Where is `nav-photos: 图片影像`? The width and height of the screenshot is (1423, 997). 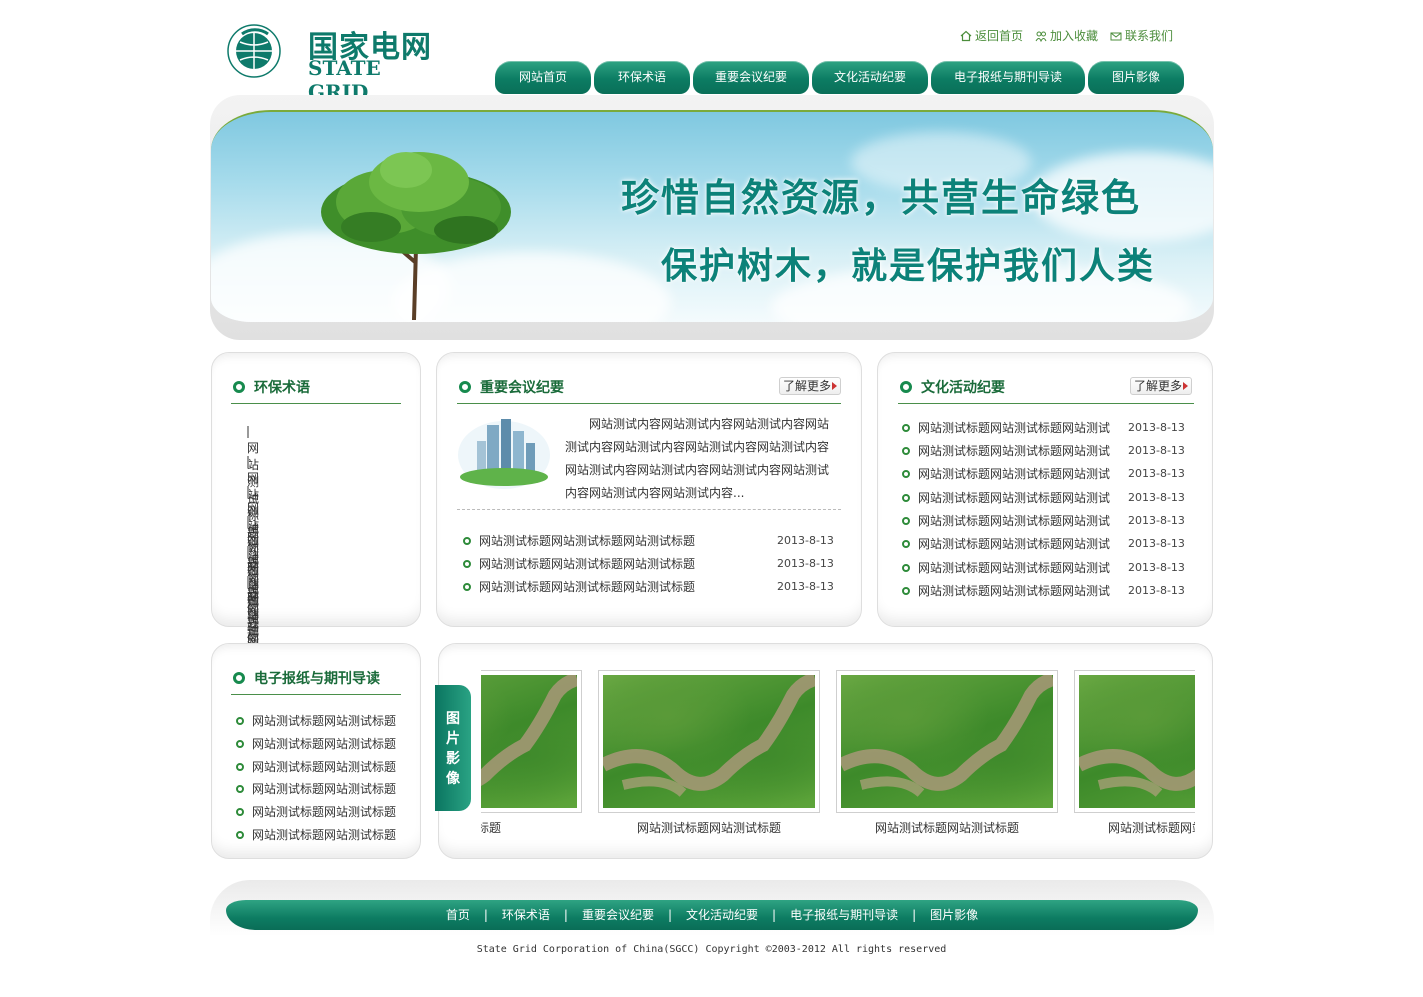
nav-photos: 图片影像 is located at coordinates (1136, 77).